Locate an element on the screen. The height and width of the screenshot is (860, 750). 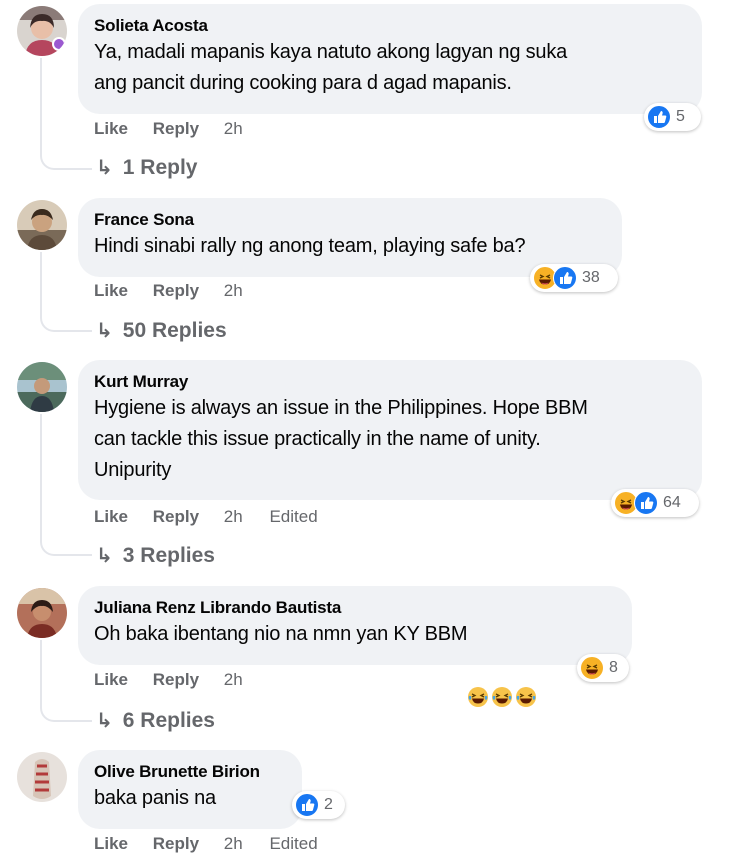
reaction-summary: 64 is located at coordinates (655, 503).